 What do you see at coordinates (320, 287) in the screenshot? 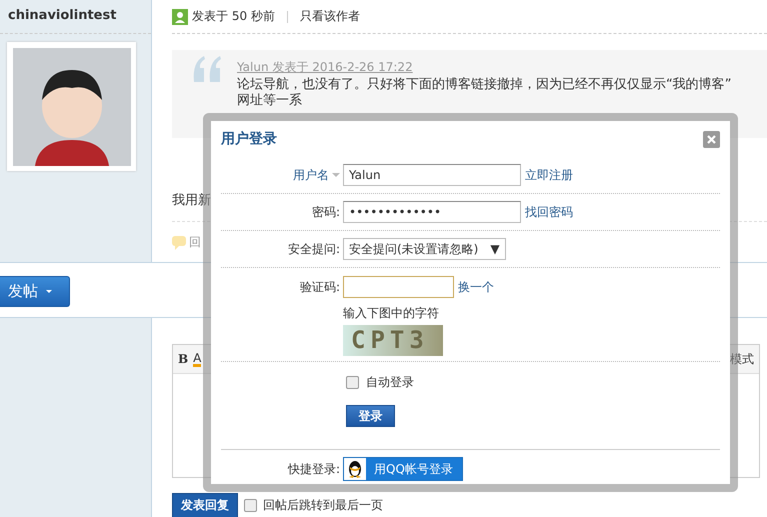
I see `captcha-label: 验证码:` at bounding box center [320, 287].